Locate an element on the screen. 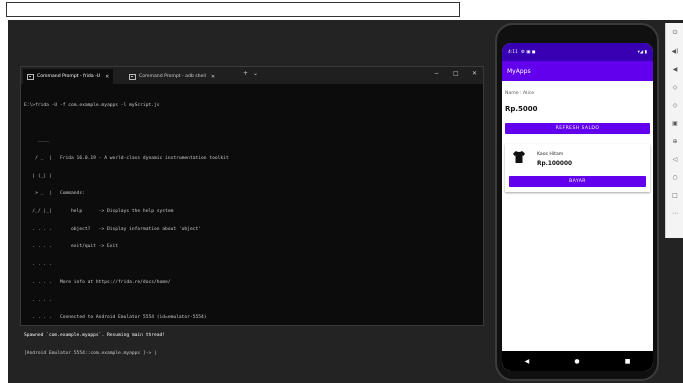 The width and height of the screenshot is (683, 383). zoom-icon: ⊕ is located at coordinates (675, 141).